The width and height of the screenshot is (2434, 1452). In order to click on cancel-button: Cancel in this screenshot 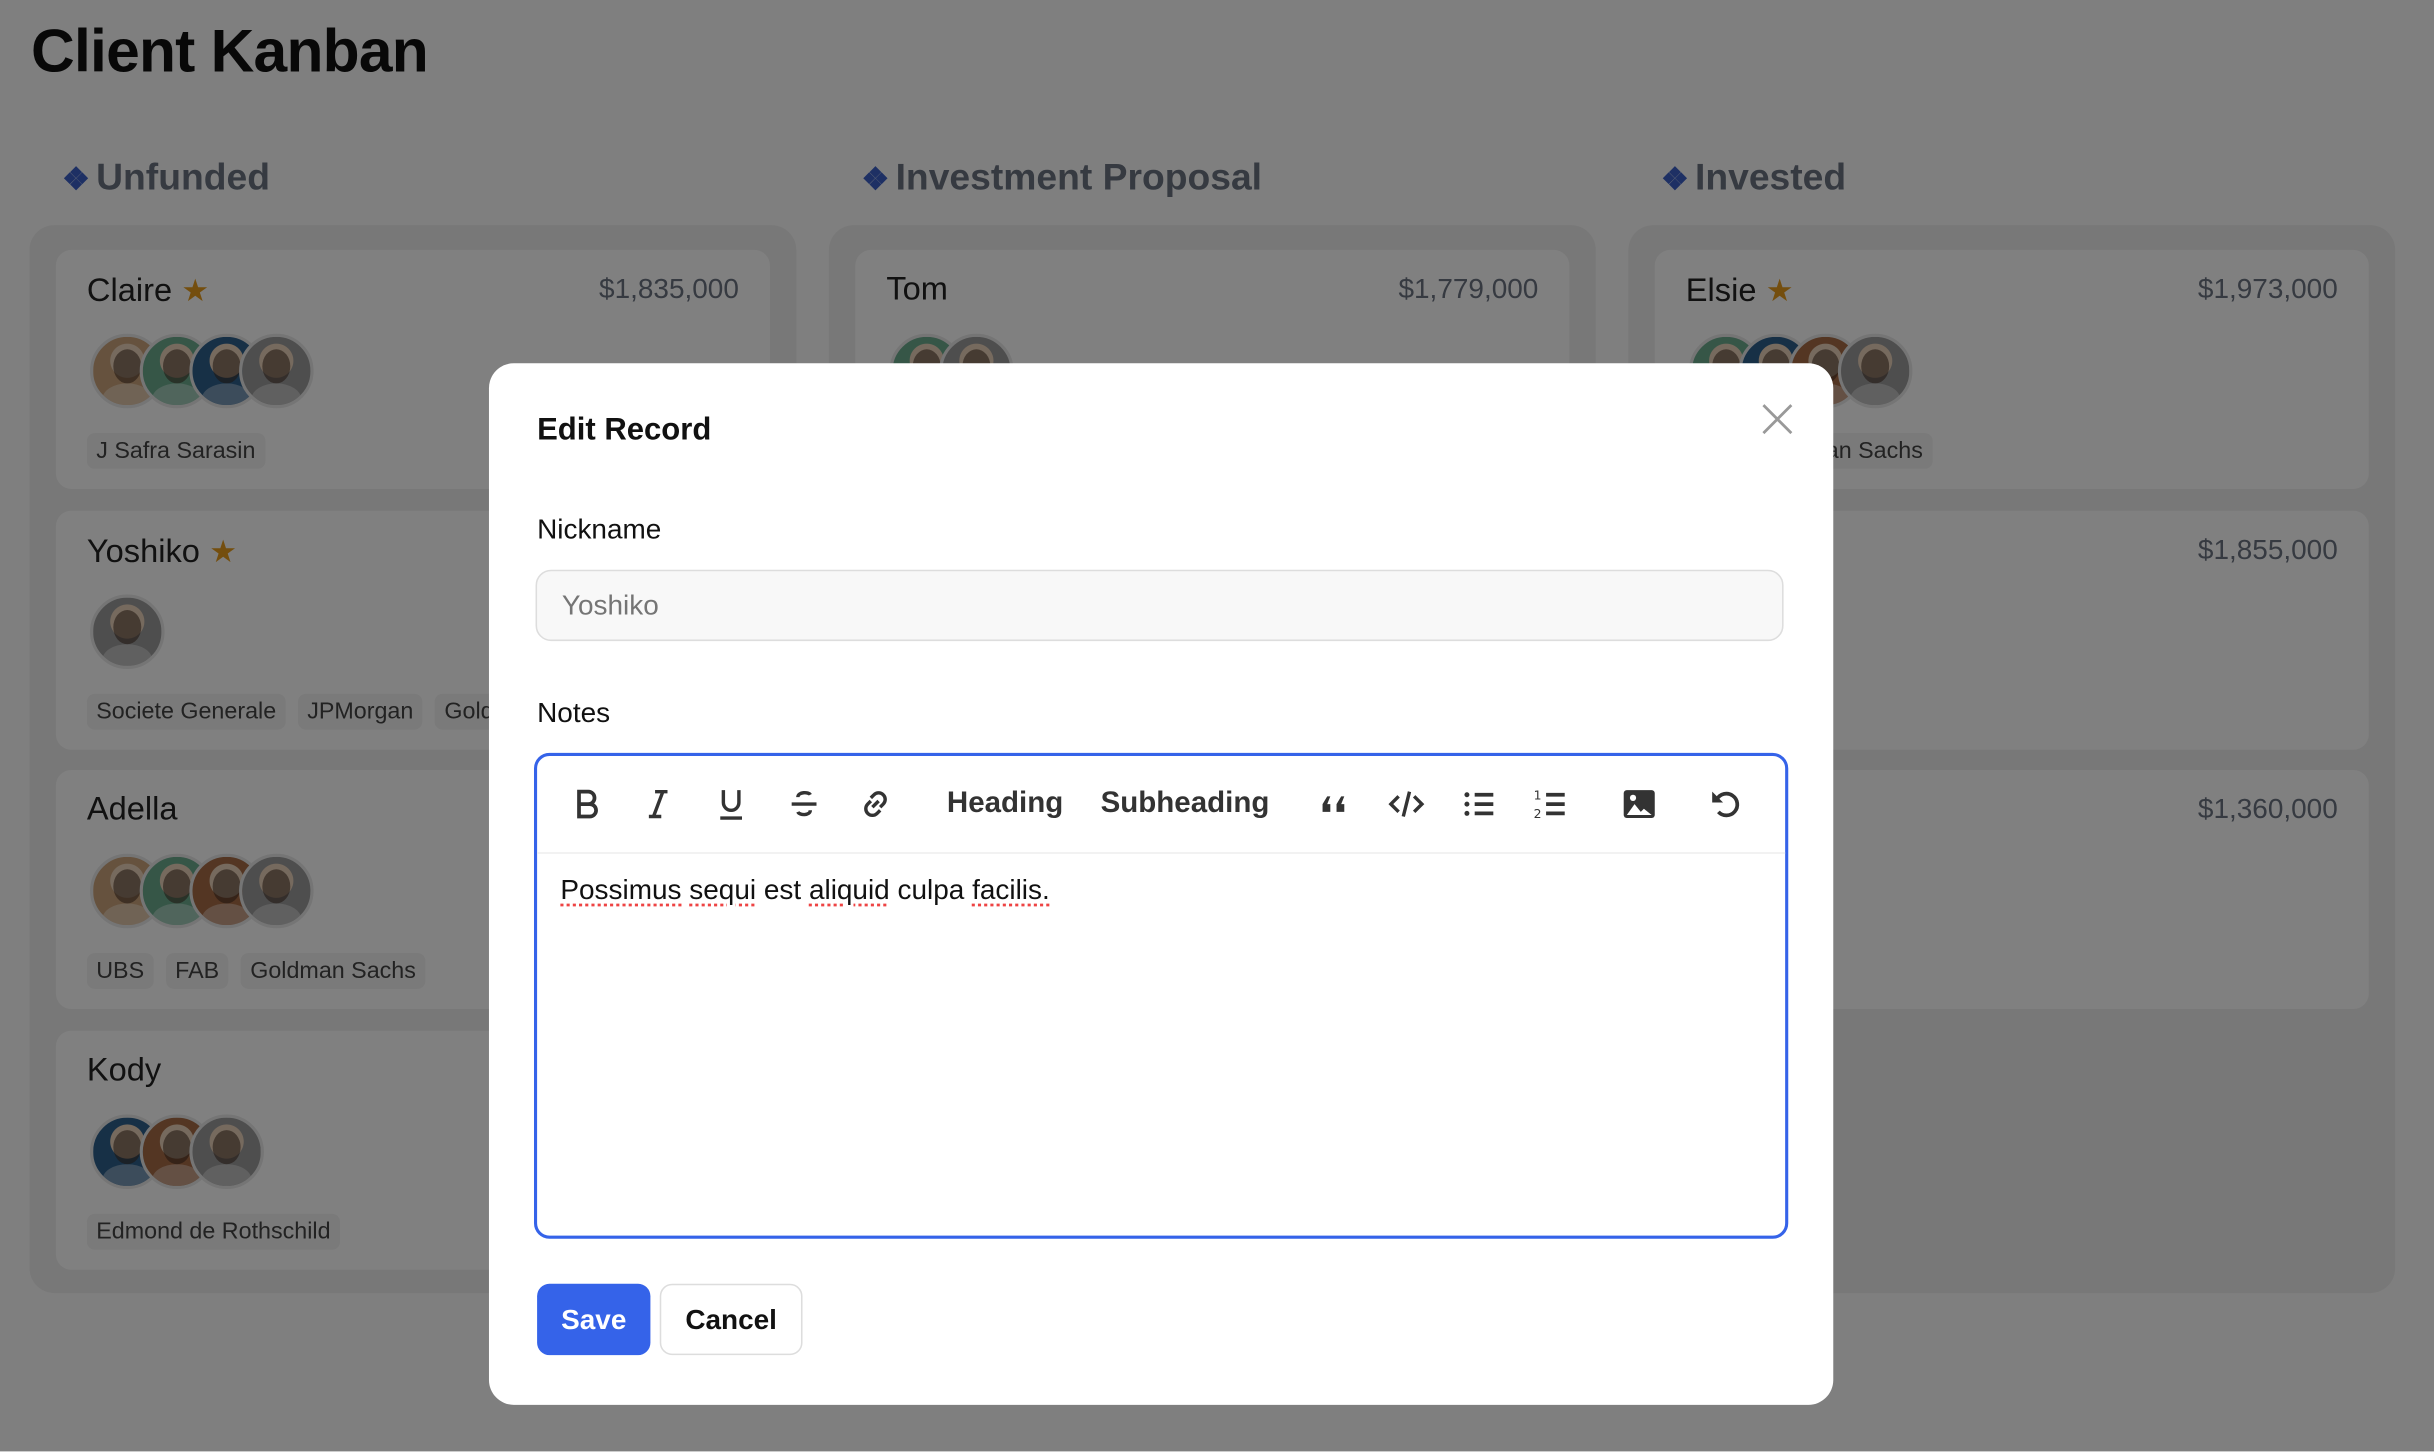, I will do `click(731, 1319)`.